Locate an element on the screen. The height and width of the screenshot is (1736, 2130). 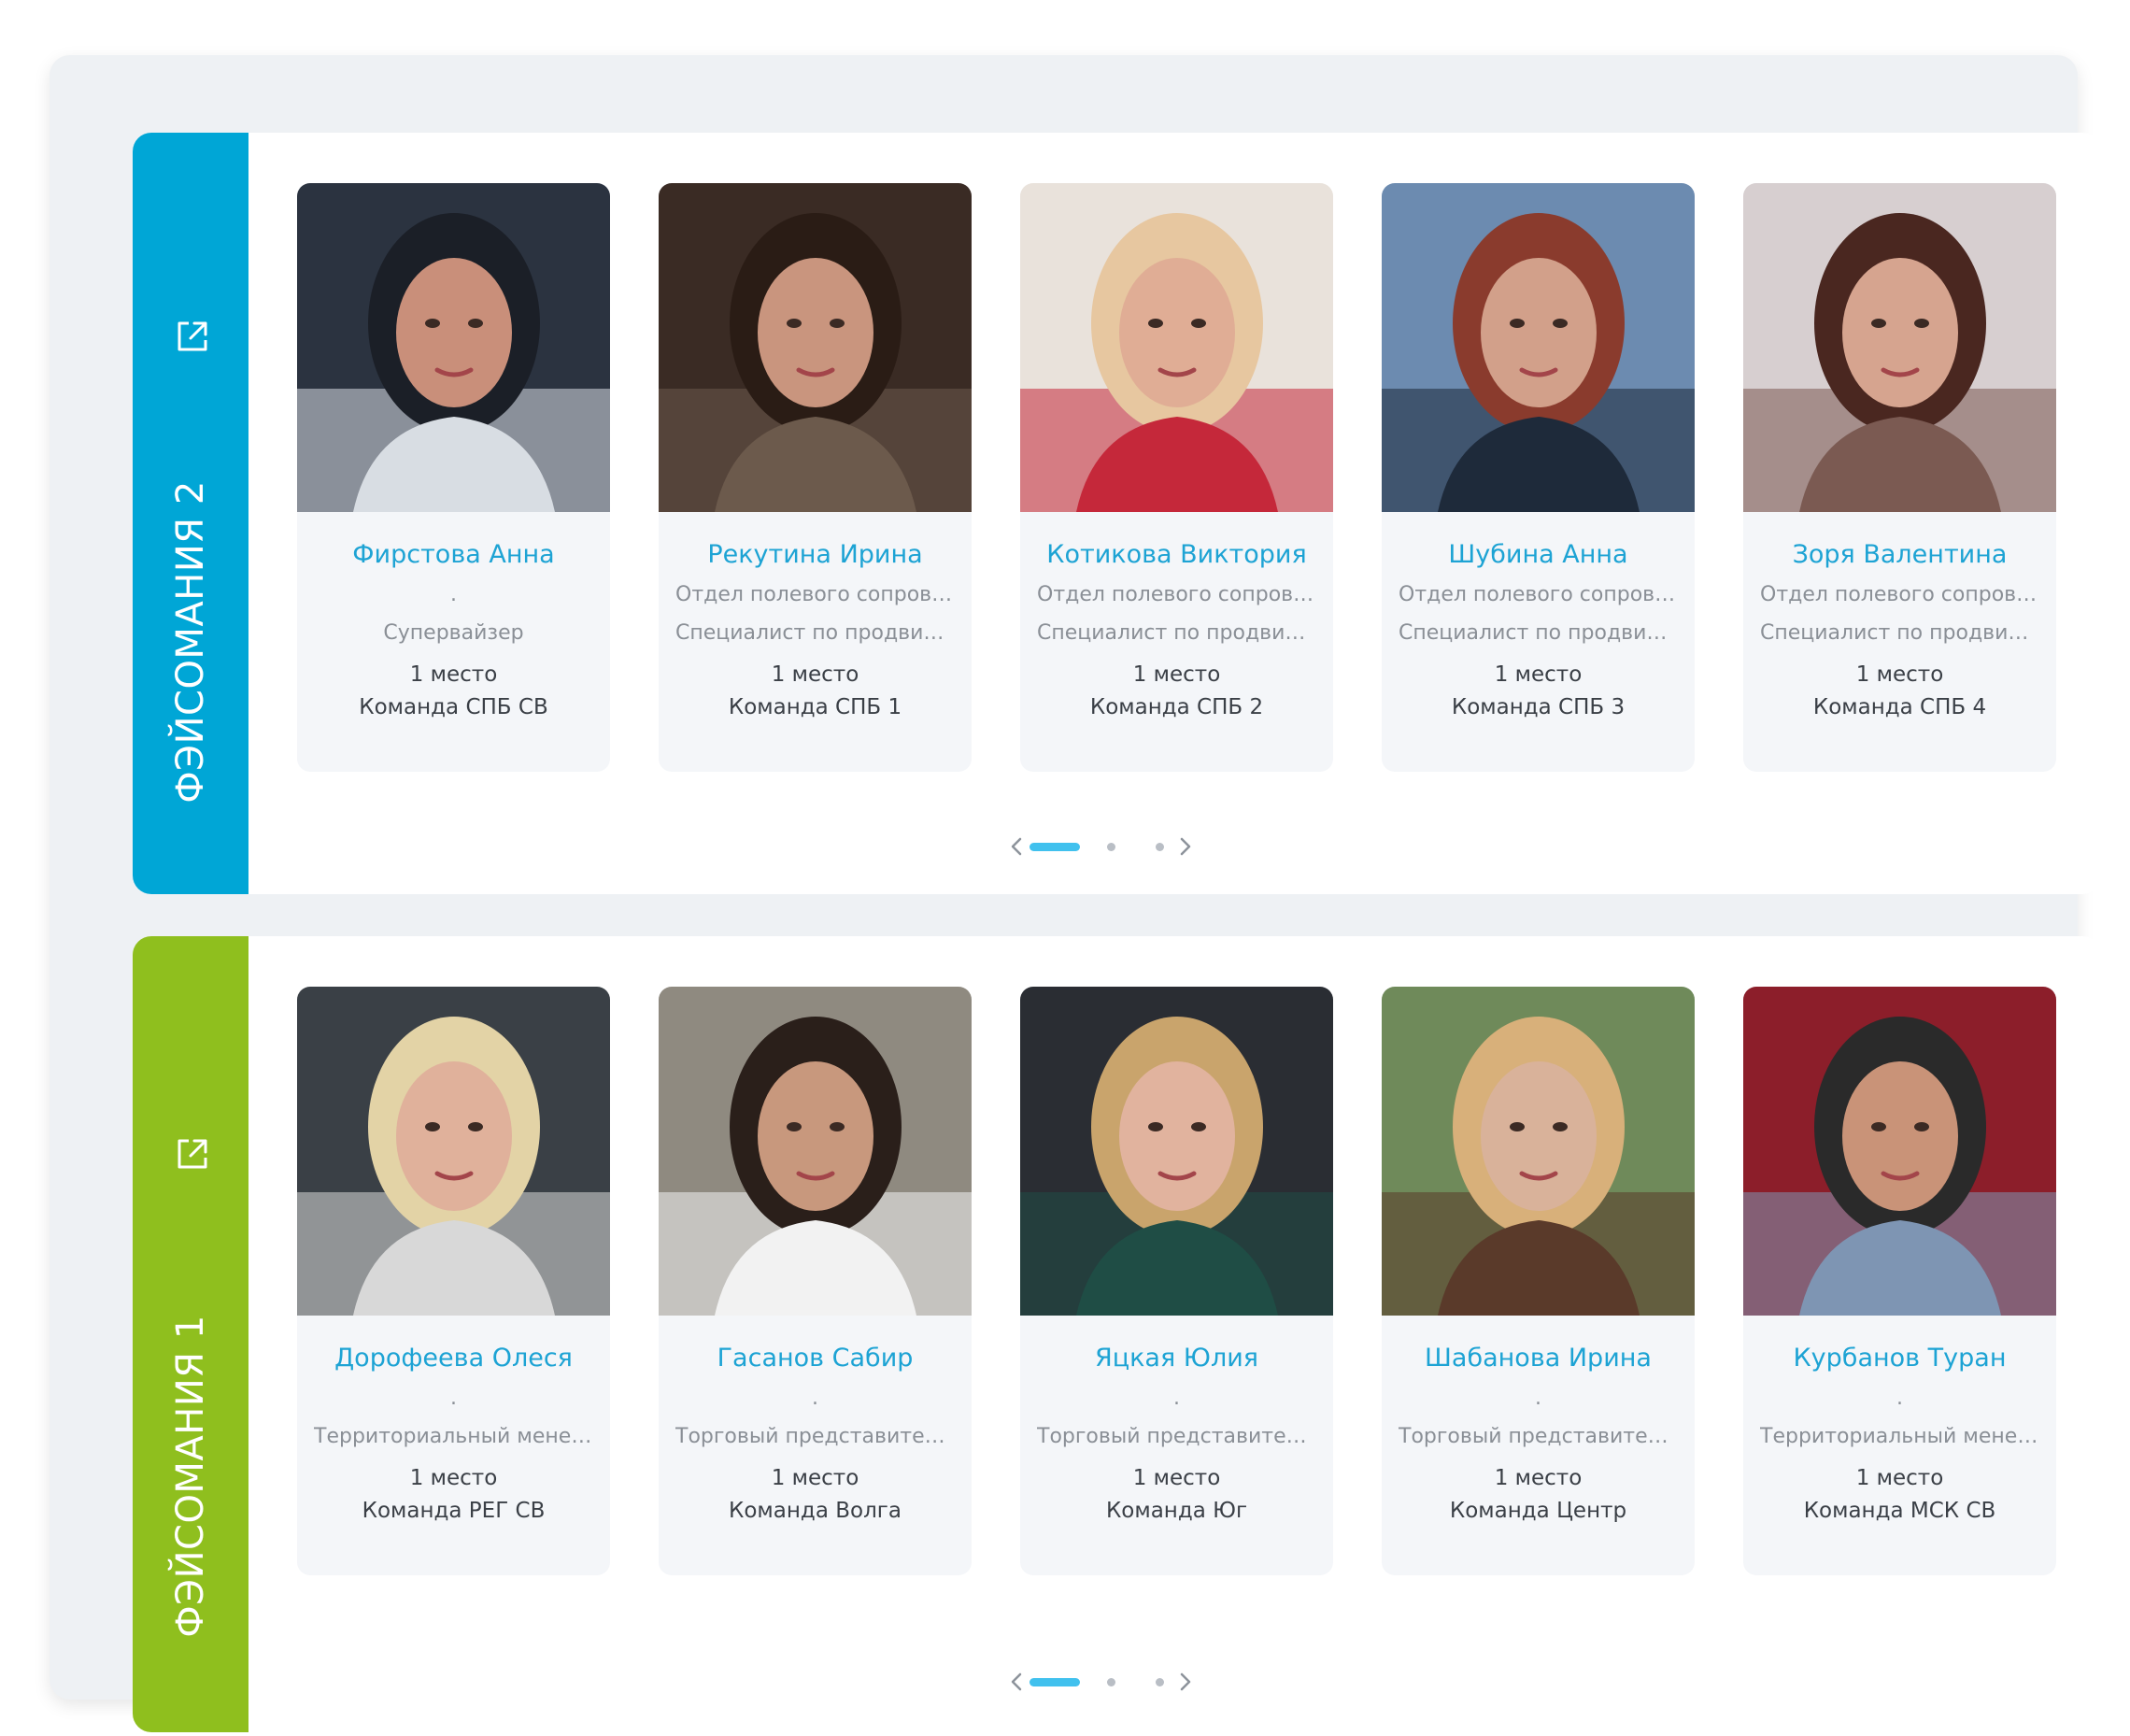
employee-name: Рекутина Ирина is located at coordinates (815, 554).